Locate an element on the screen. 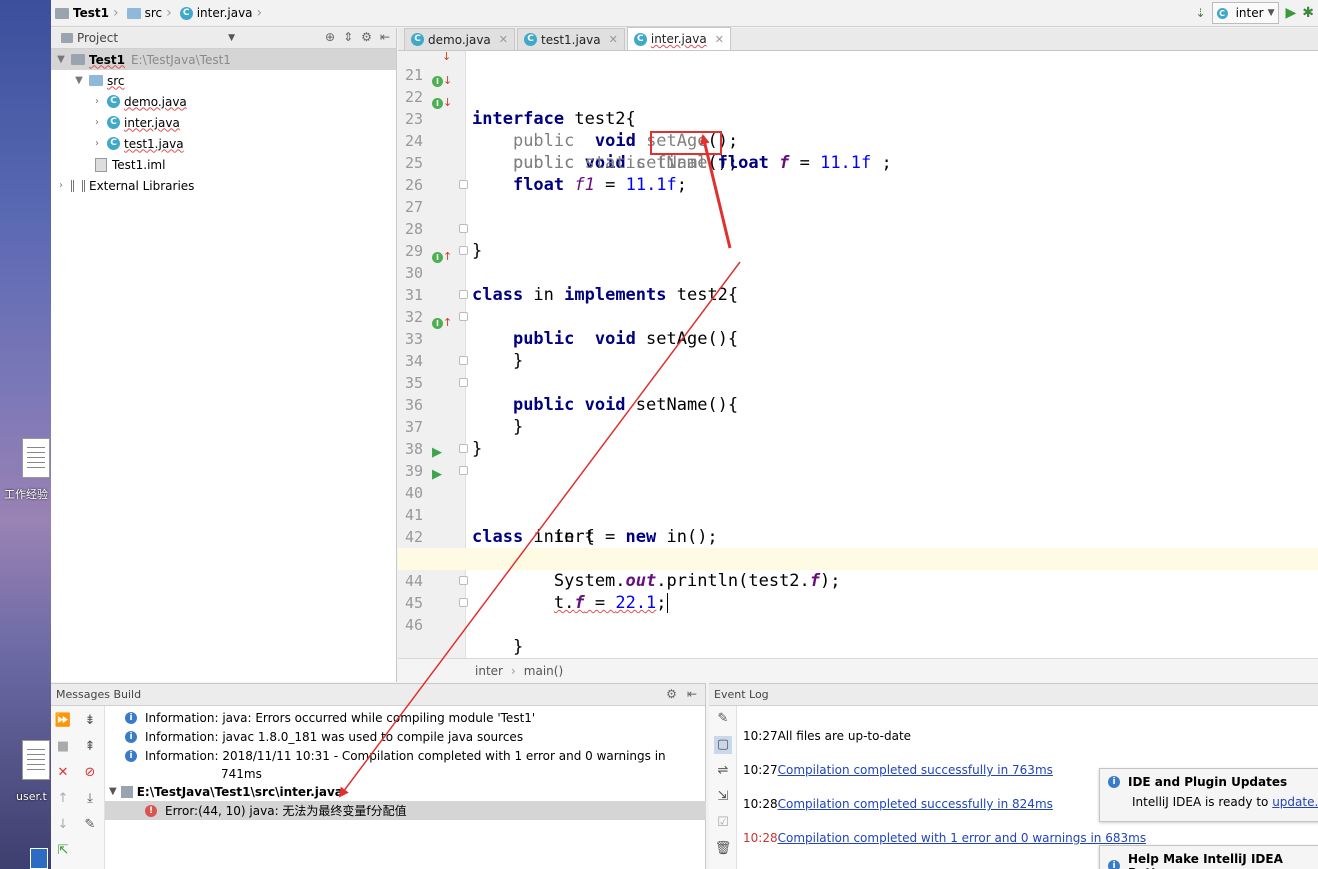 The height and width of the screenshot is (869, 1318). breadcrumb-file: C inter.java › is located at coordinates (221, 13).